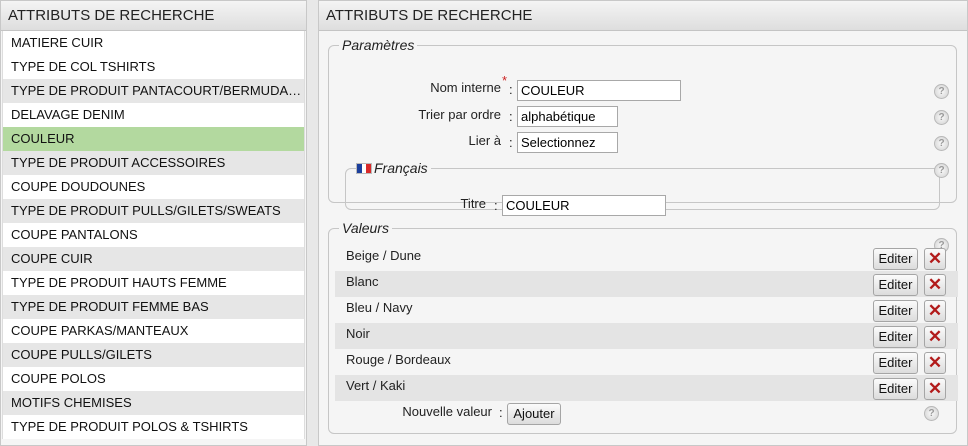 The image size is (968, 446). What do you see at coordinates (153, 307) in the screenshot?
I see `attribute-list-item: TYPE DE PRODUIT FEMME BAS` at bounding box center [153, 307].